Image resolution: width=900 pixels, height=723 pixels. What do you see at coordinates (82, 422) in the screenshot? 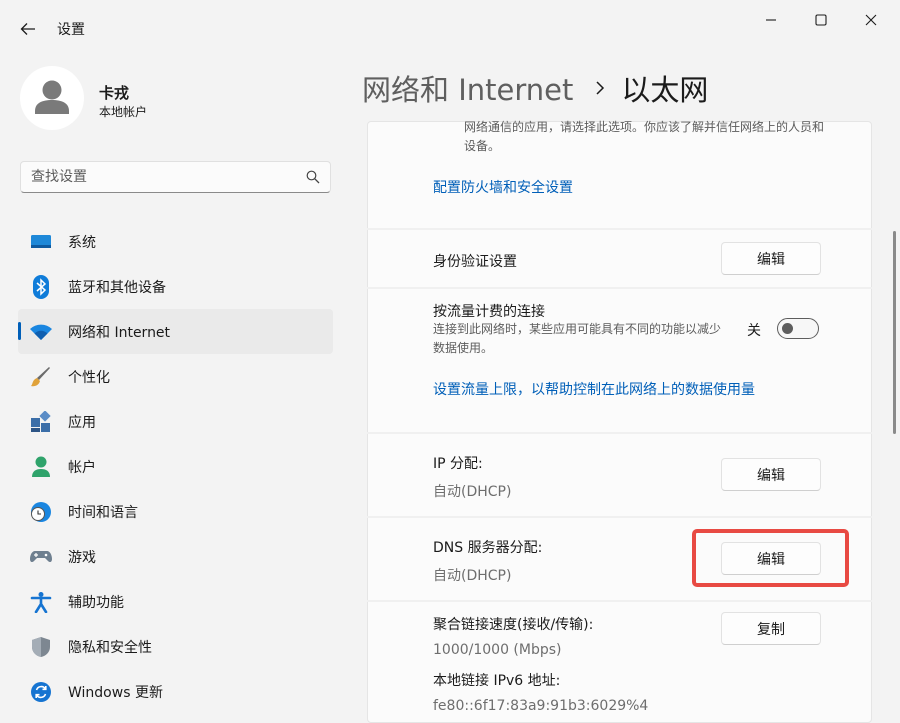
I see `sidebar-item-label: 应用` at bounding box center [82, 422].